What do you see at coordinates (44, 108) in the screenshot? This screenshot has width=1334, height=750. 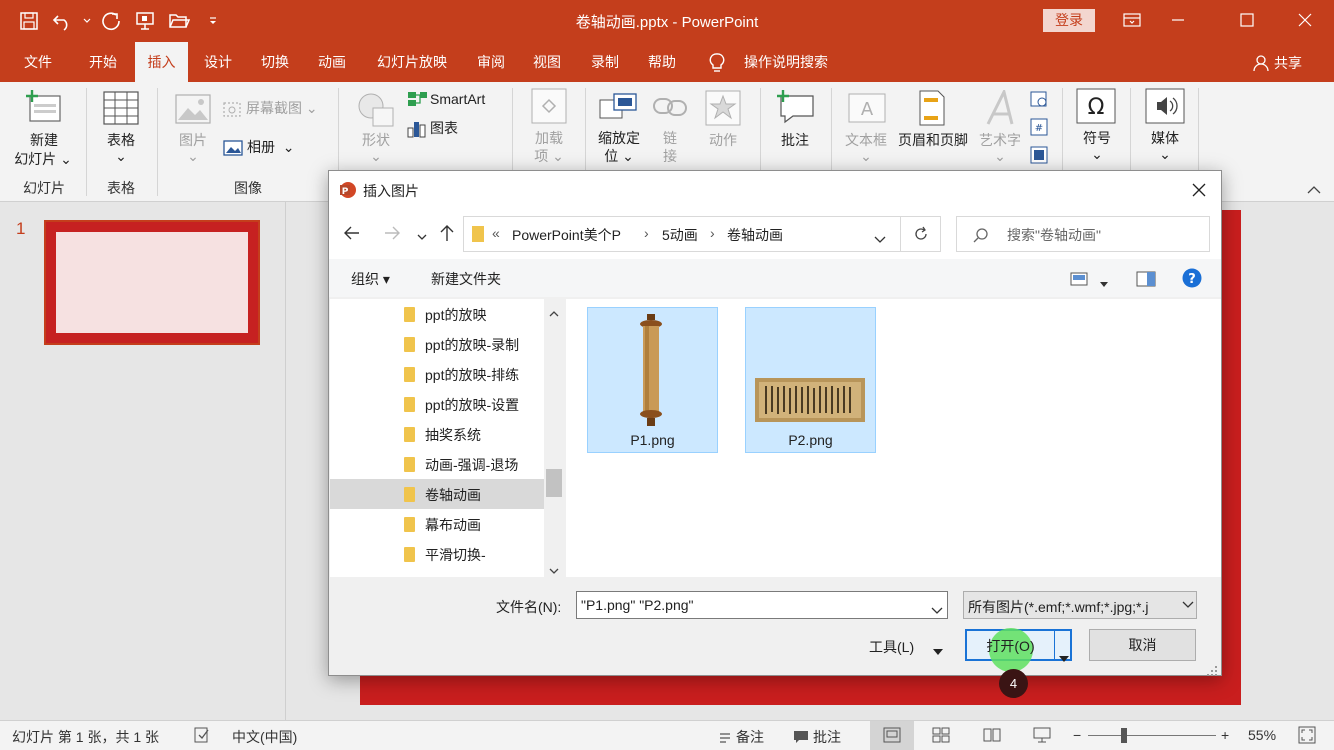 I see `new-slide-icon` at bounding box center [44, 108].